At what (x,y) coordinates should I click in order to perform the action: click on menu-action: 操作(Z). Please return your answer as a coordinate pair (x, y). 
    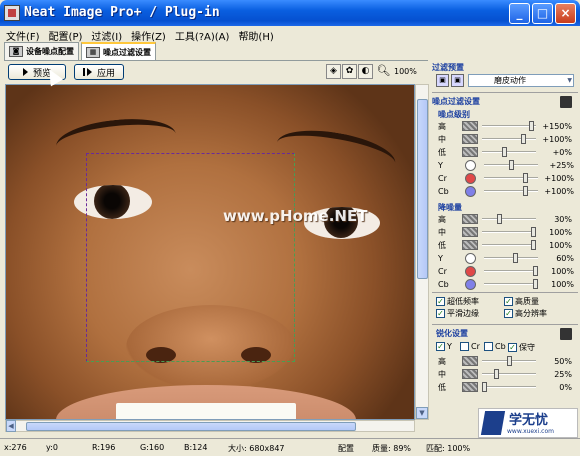
    Looking at the image, I should click on (151, 34).